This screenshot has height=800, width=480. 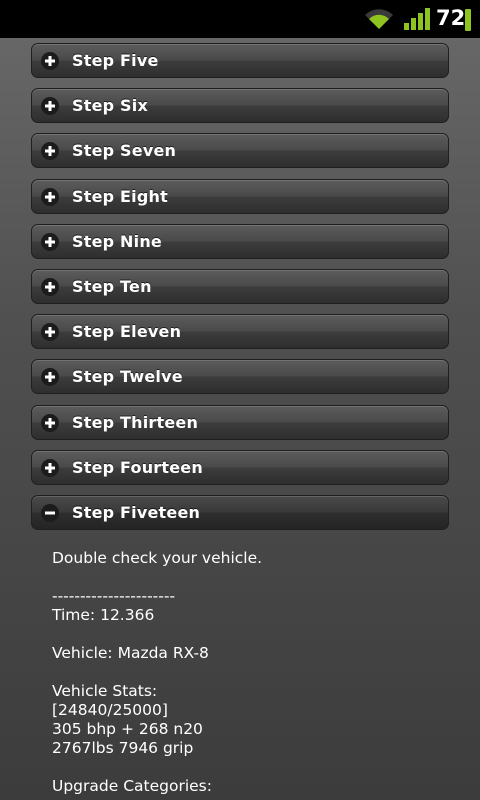 I want to click on battery-level: 72, so click(x=451, y=18).